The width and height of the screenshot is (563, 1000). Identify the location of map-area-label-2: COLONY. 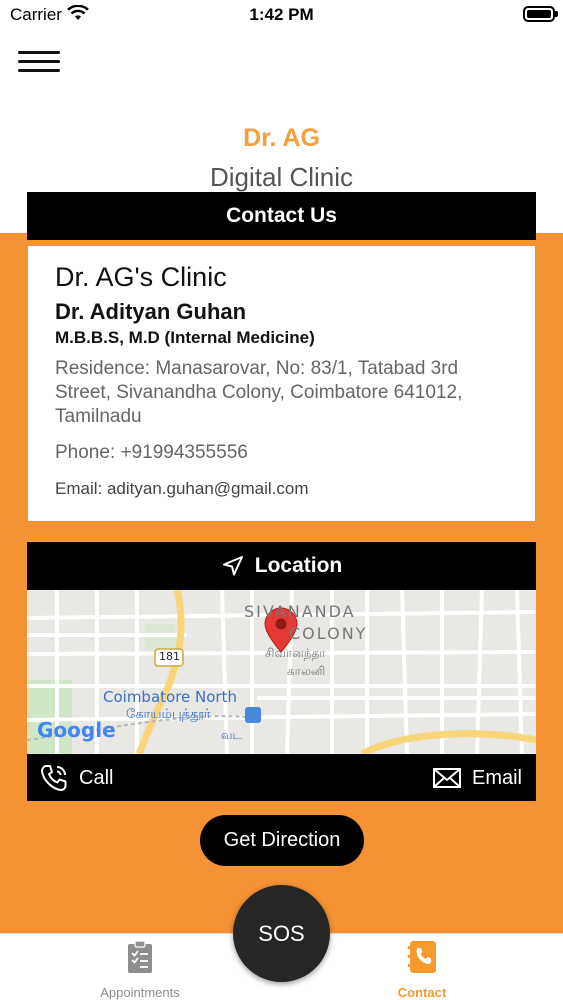
(328, 633).